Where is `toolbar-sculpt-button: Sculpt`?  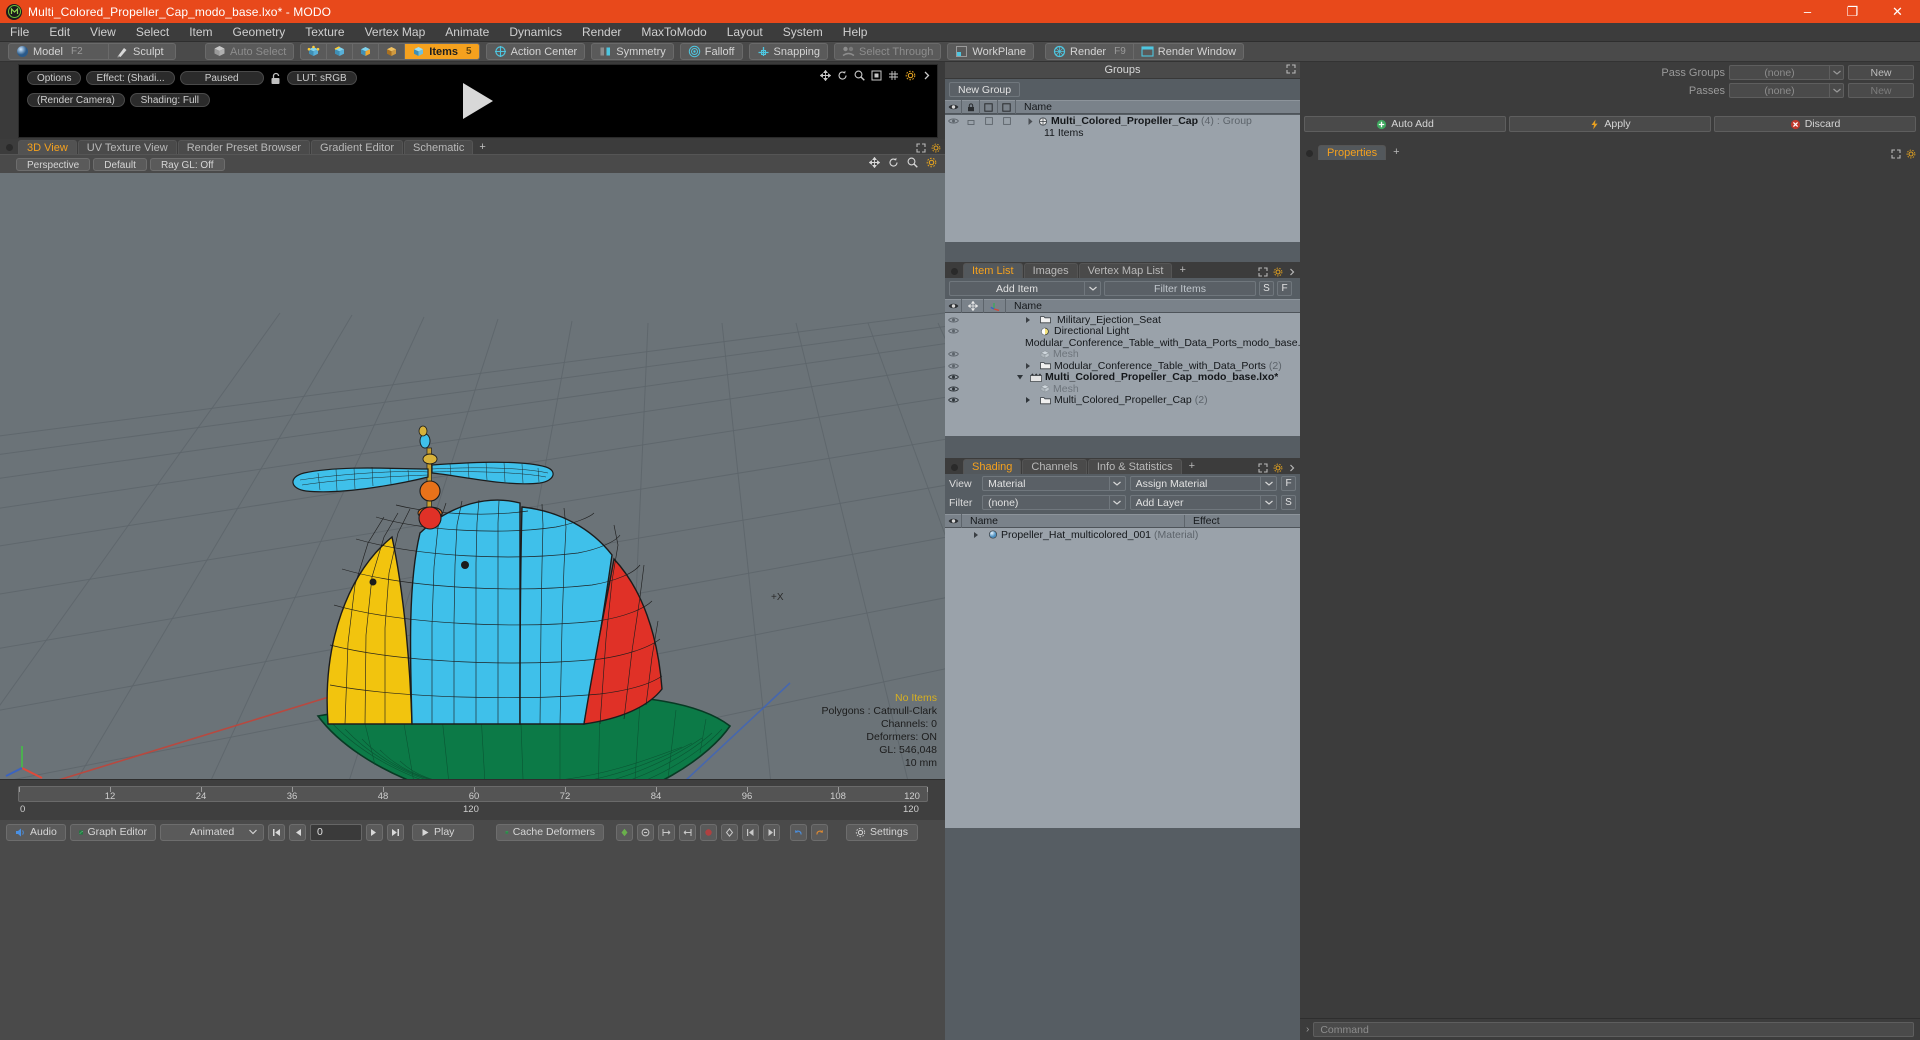 toolbar-sculpt-button: Sculpt is located at coordinates (142, 51).